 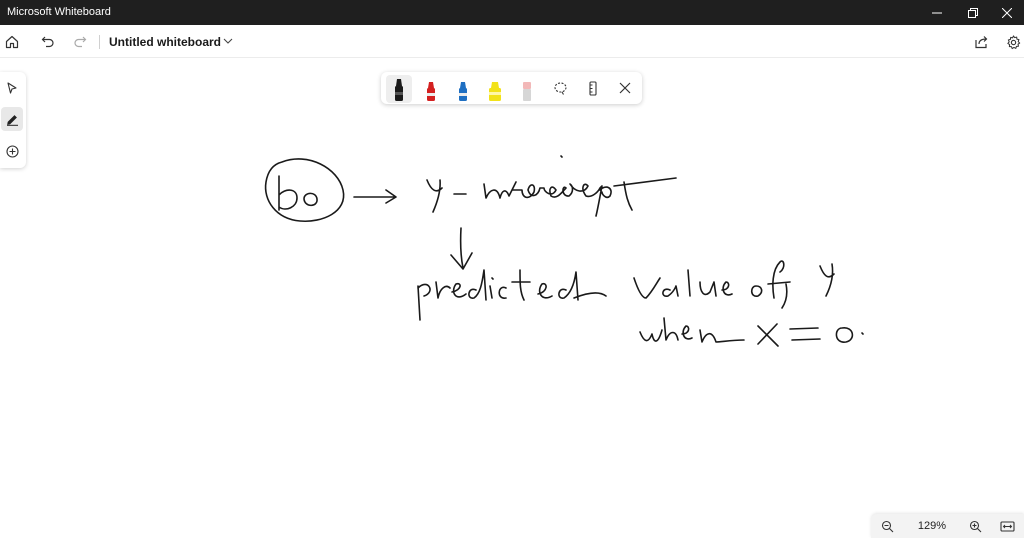 What do you see at coordinates (512, 12) in the screenshot?
I see `title-bar: Microsoft Whiteboard` at bounding box center [512, 12].